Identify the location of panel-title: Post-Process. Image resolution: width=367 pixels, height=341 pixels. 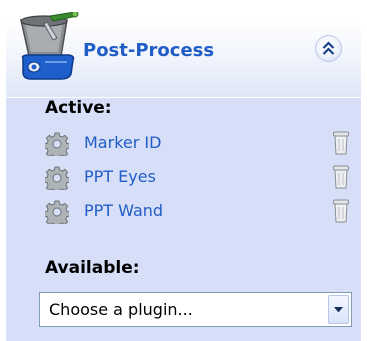
(149, 50).